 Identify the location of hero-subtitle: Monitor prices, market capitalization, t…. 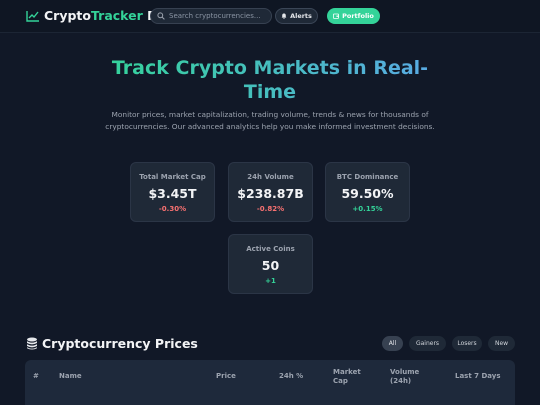
(270, 120).